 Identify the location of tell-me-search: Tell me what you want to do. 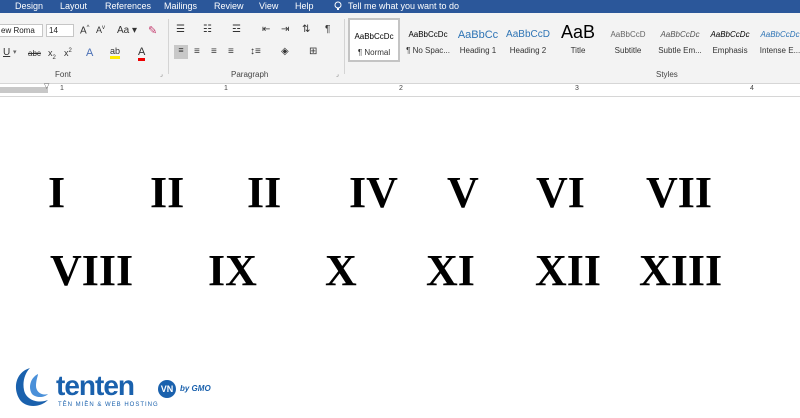
(396, 6).